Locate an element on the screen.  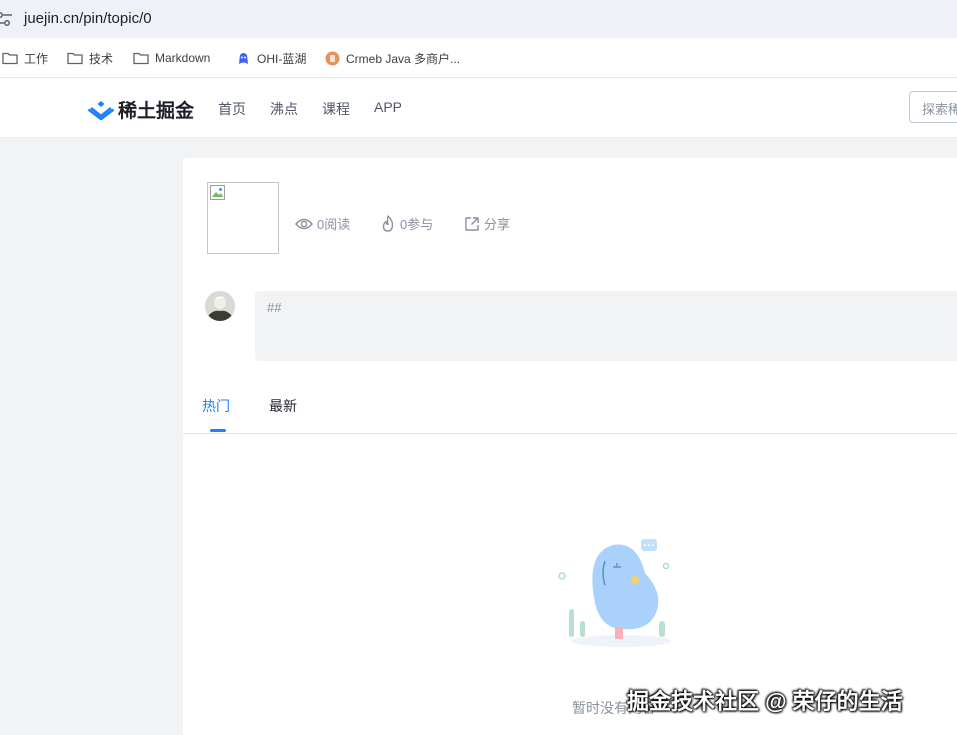
juejin-logo: 稀土掘金 is located at coordinates (141, 109).